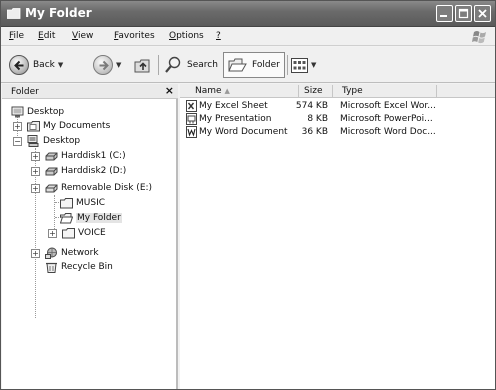 This screenshot has width=496, height=390. I want to click on title-bar: My Folder, so click(248, 14).